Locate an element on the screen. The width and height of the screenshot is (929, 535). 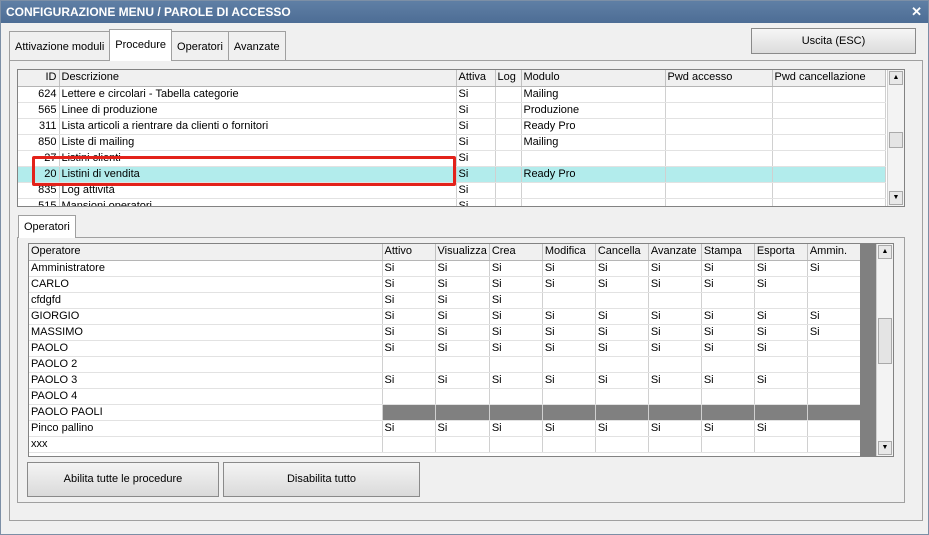
procedure-cell-descrizione: Listini clienti is located at coordinates (258, 158).